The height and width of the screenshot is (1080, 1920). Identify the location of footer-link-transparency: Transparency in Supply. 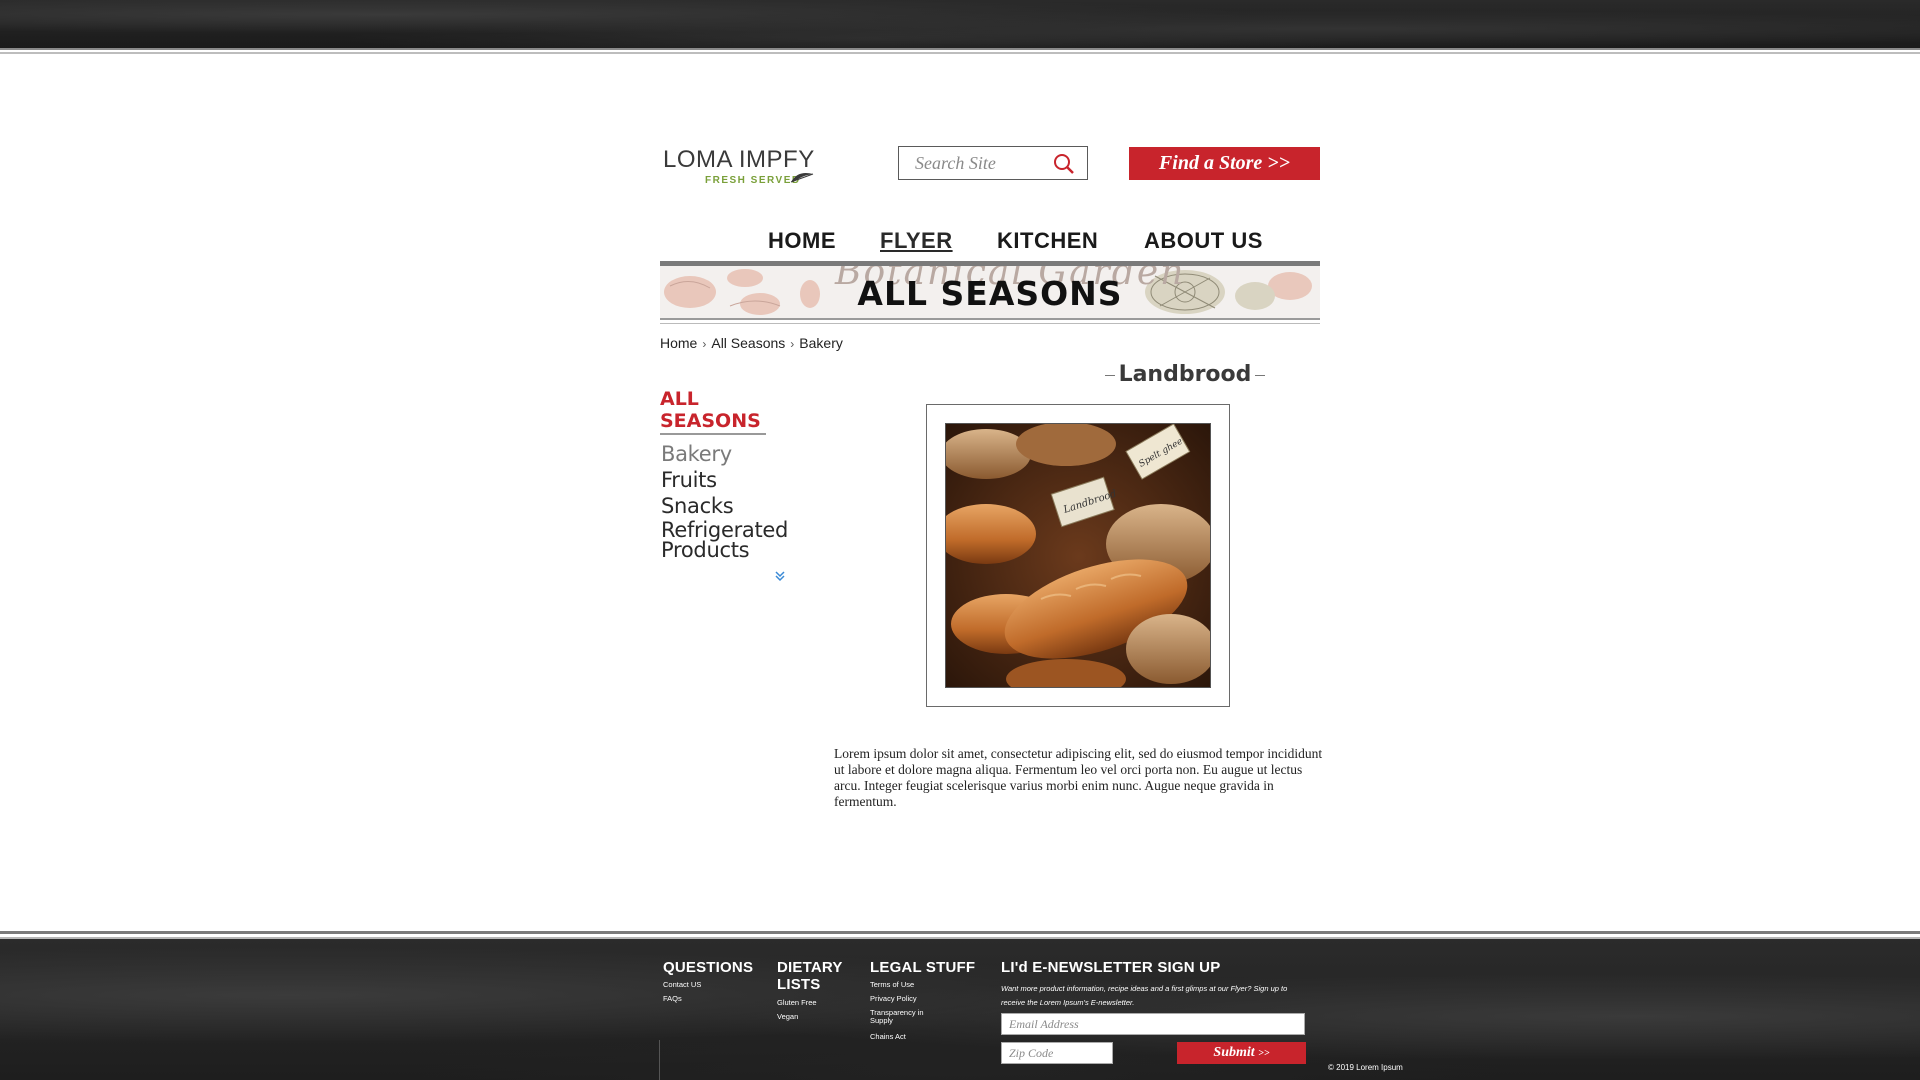
(897, 1017).